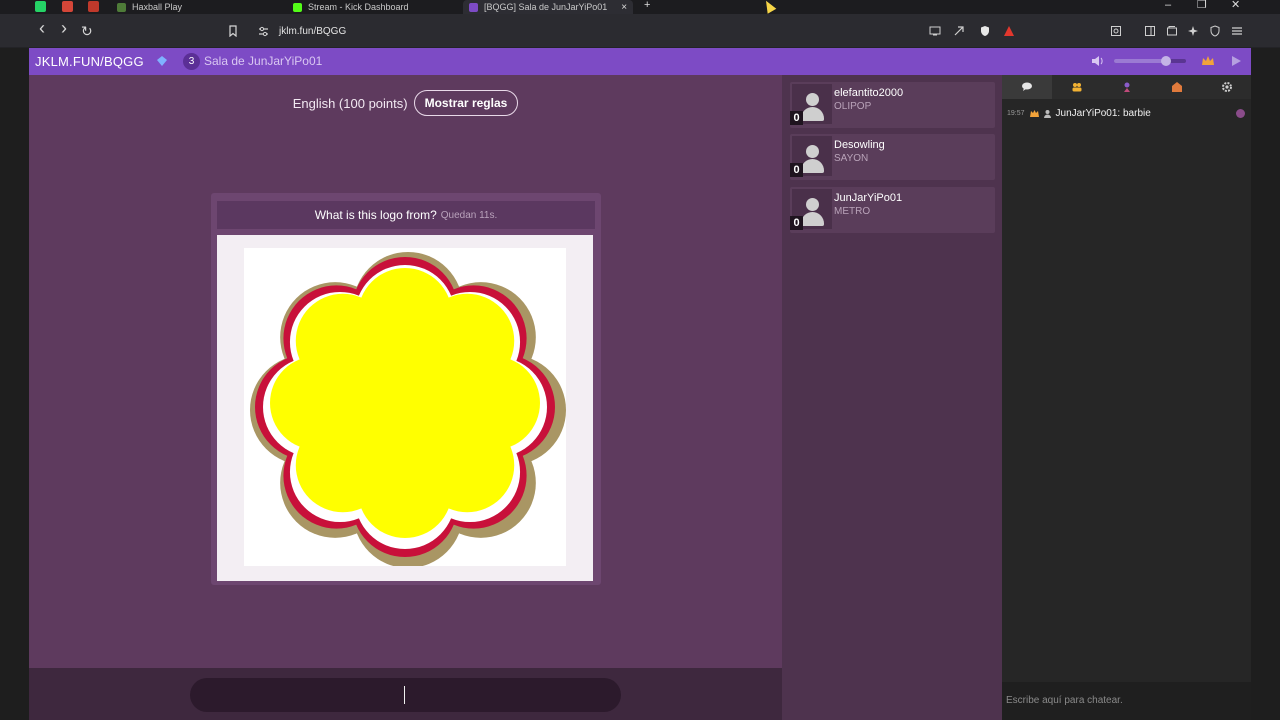  What do you see at coordinates (985, 31) in the screenshot?
I see `brave-shields-icon` at bounding box center [985, 31].